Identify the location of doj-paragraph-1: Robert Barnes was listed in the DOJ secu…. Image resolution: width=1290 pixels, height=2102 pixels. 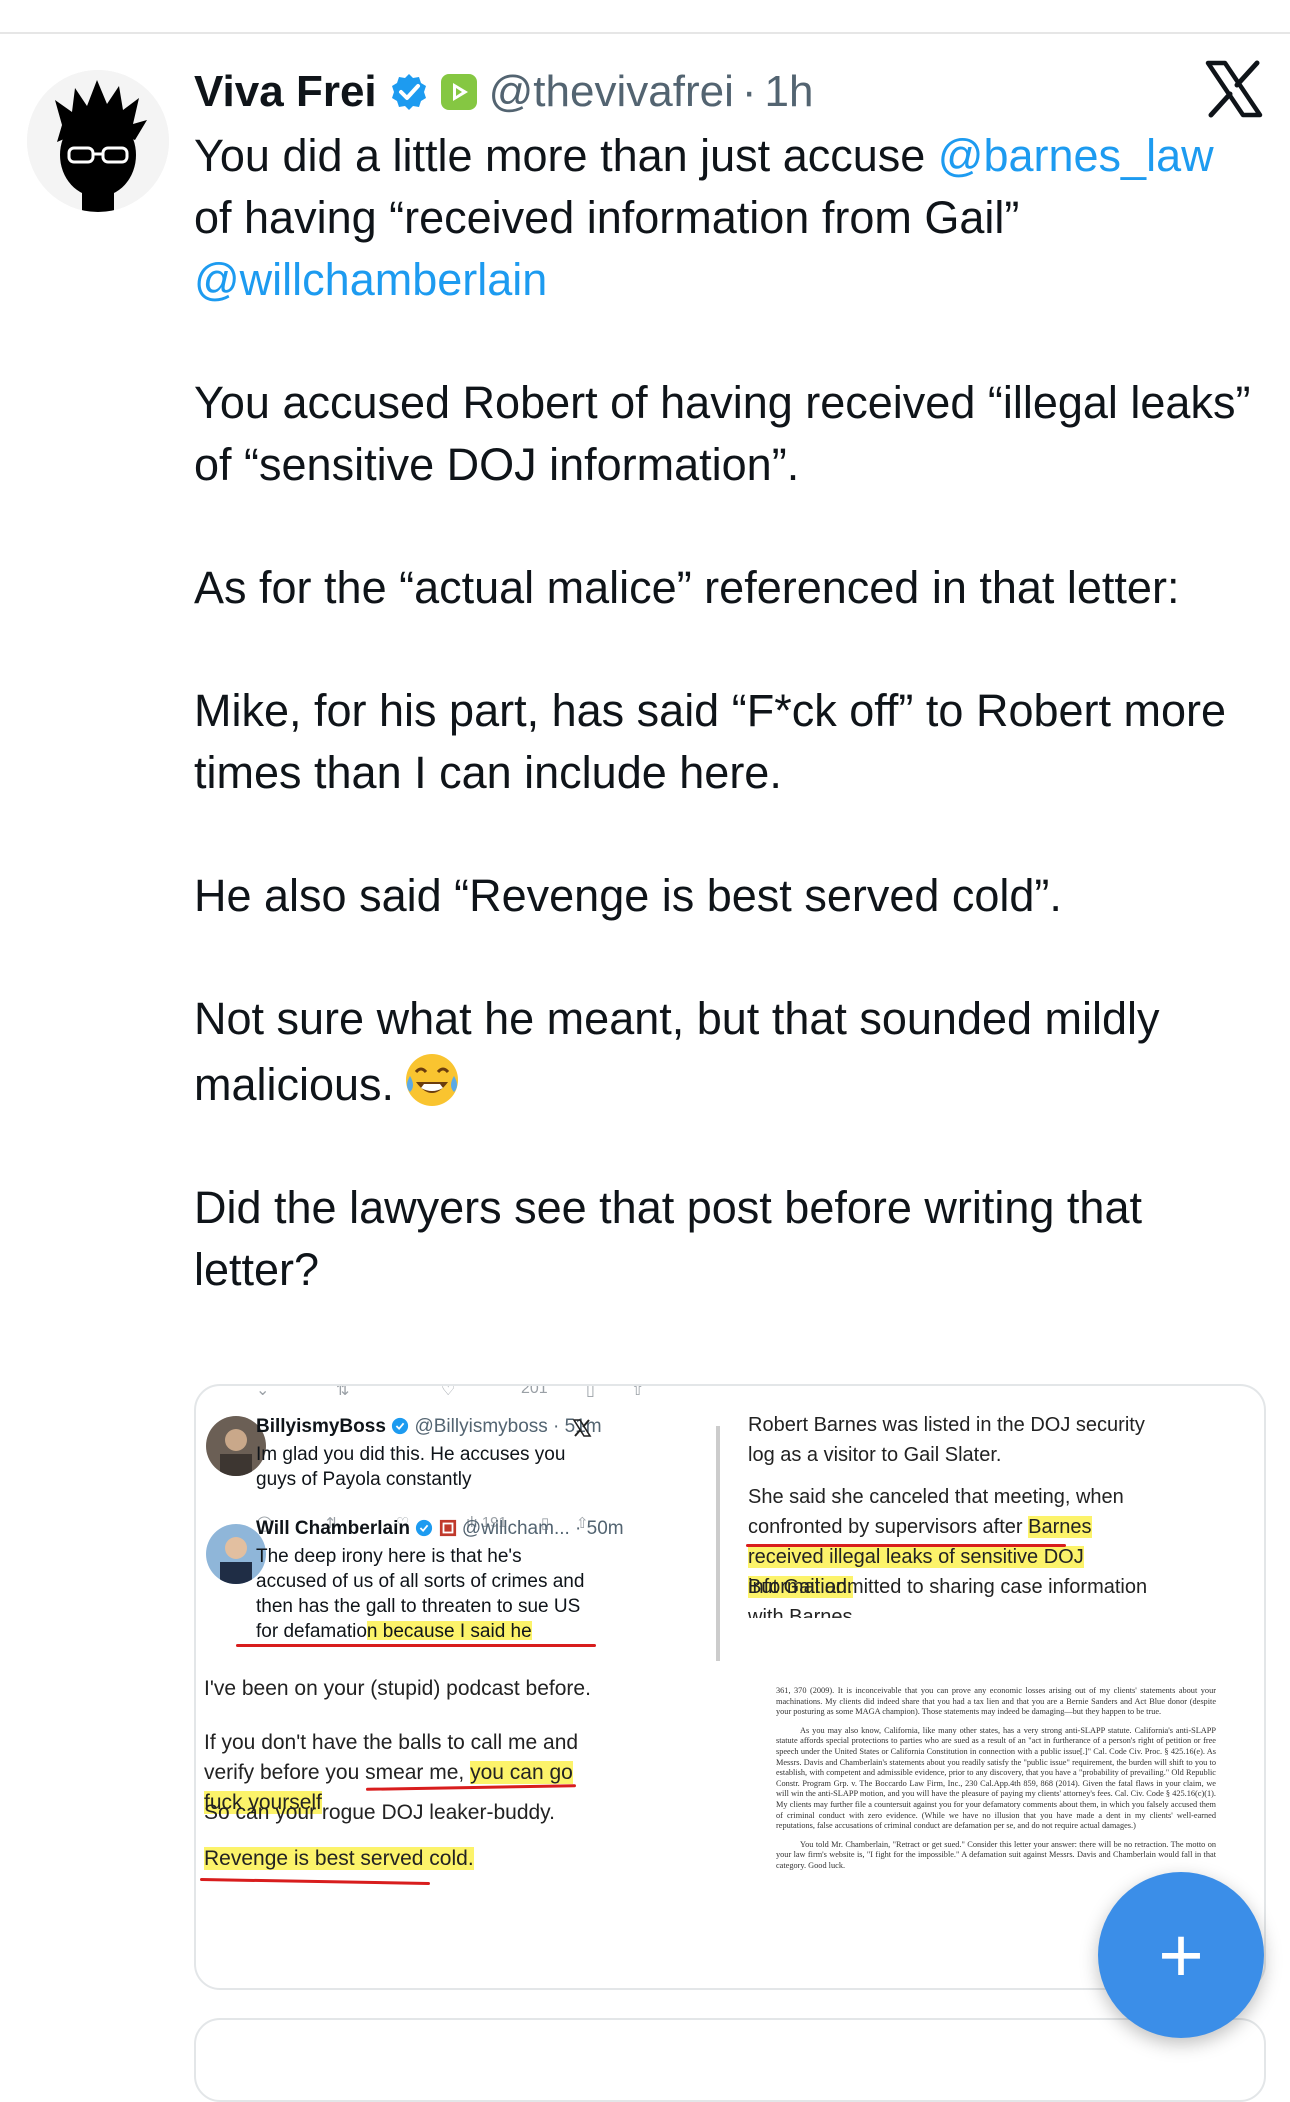
(946, 1440).